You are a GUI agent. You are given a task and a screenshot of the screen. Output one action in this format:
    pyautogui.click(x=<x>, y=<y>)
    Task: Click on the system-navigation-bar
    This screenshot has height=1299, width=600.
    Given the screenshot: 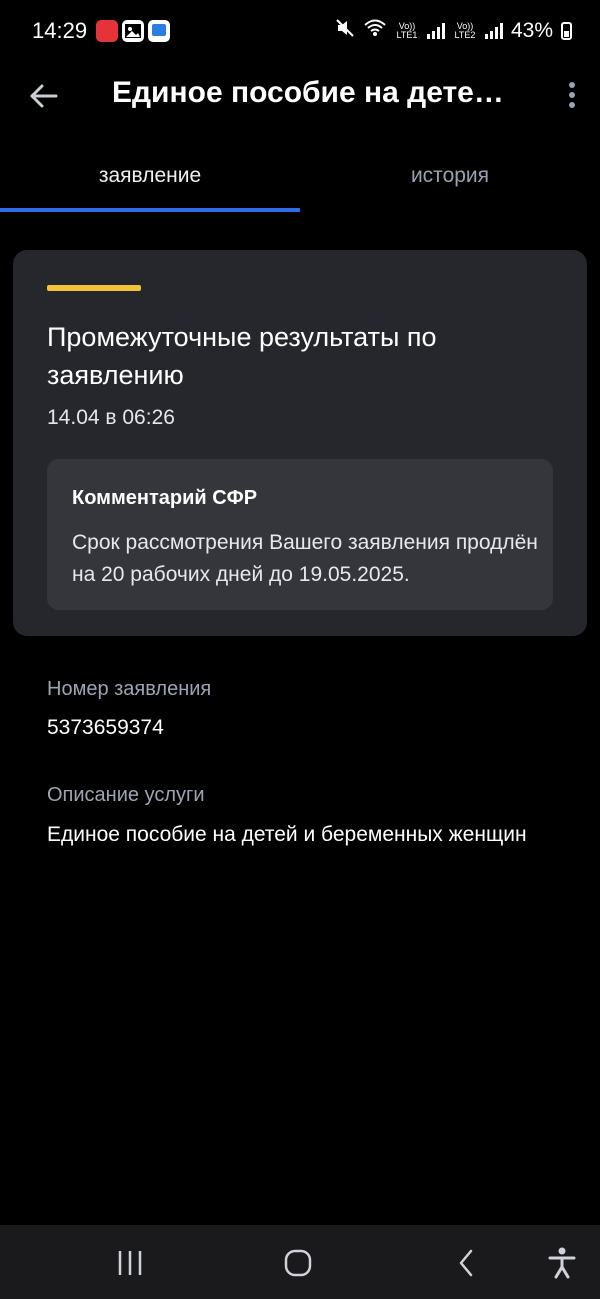 What is the action you would take?
    pyautogui.click(x=300, y=1262)
    